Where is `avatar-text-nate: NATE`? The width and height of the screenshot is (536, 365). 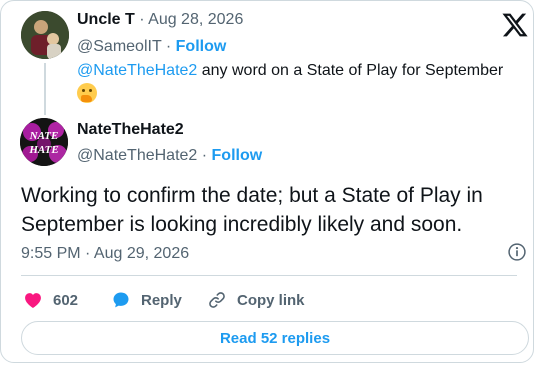
avatar-text-nate: NATE is located at coordinates (44, 136).